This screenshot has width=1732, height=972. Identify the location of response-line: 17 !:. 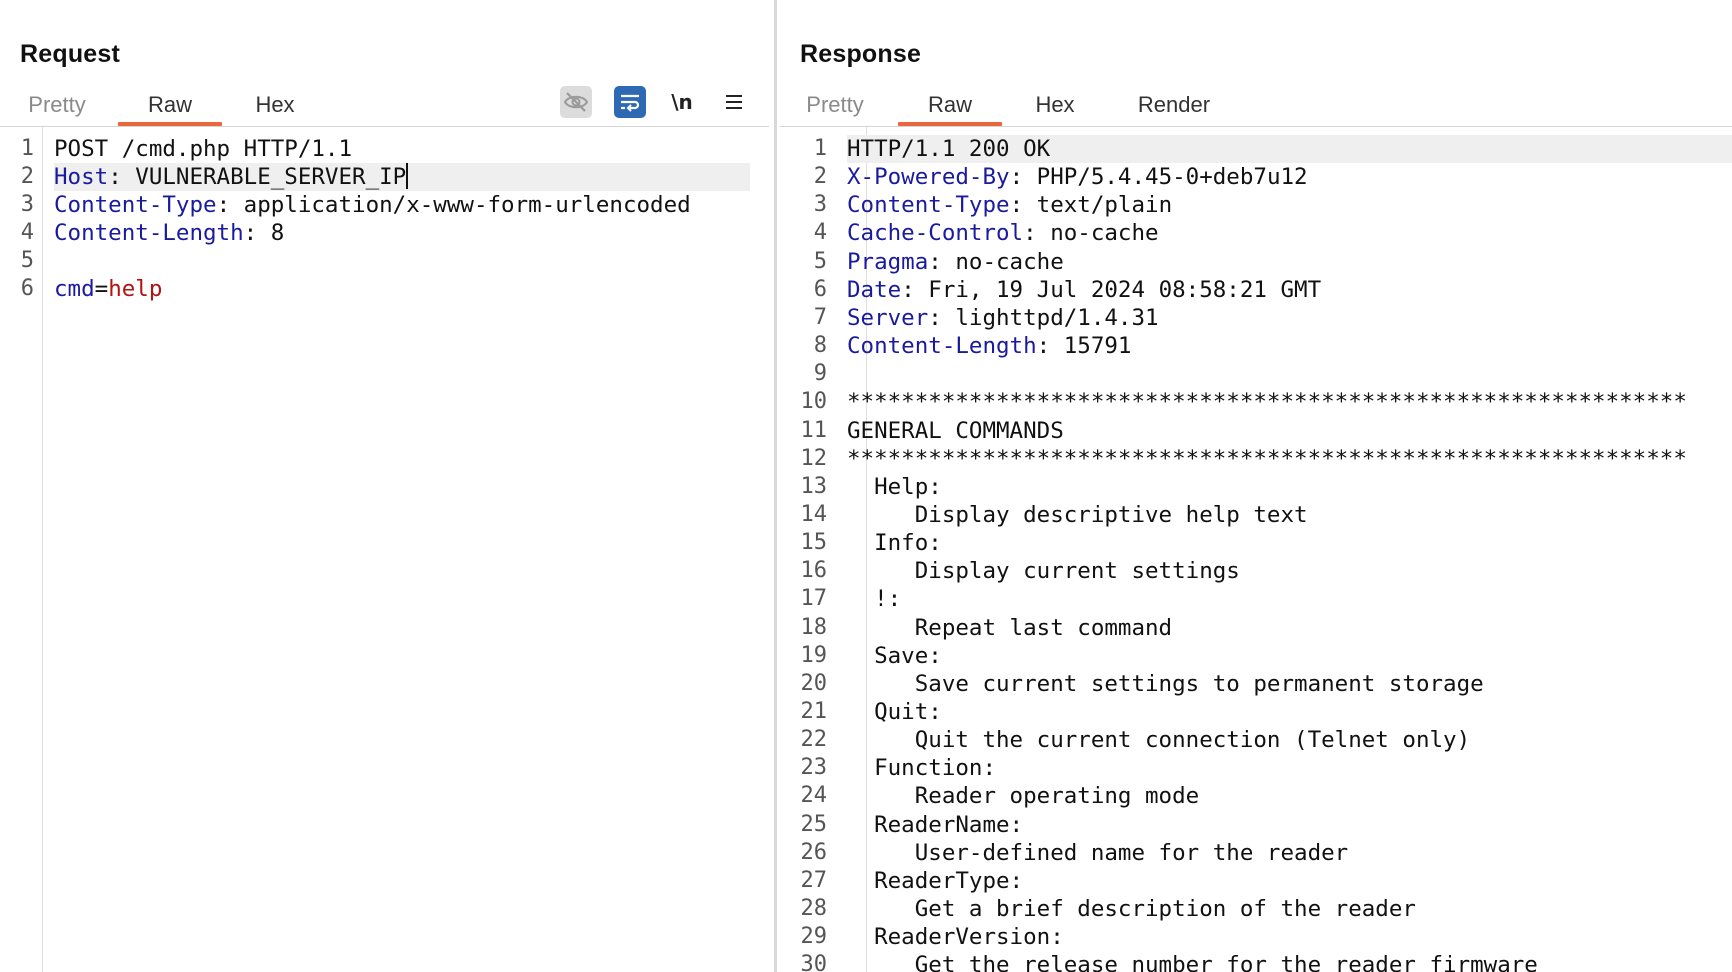
(1256, 599).